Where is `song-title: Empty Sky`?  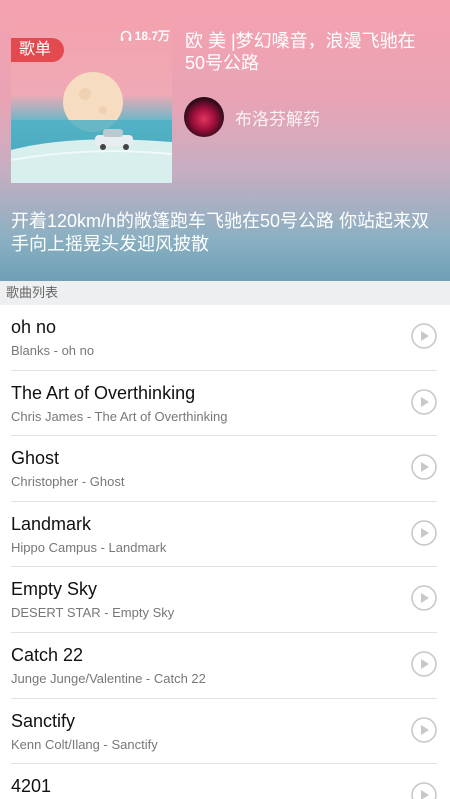
song-title: Empty Sky is located at coordinates (54, 589).